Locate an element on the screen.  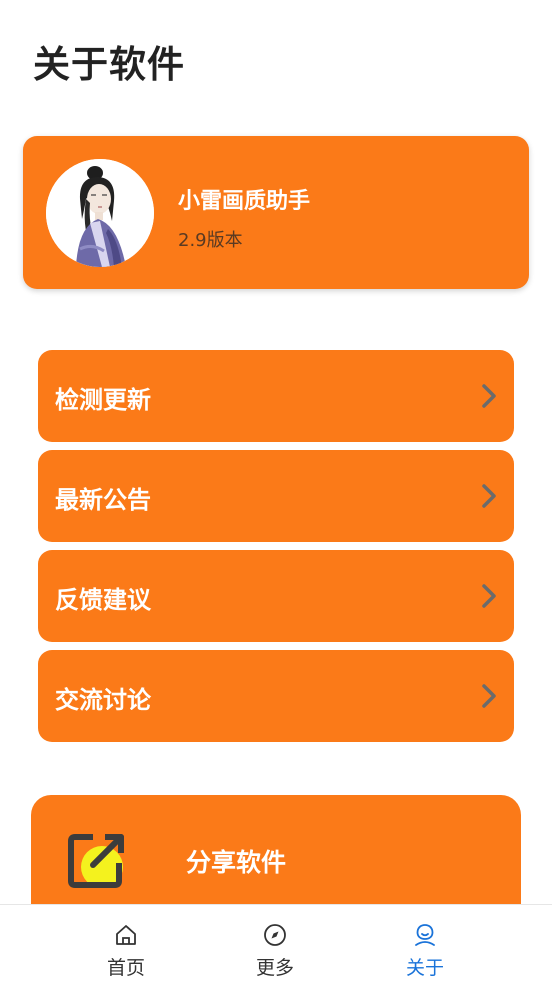
menu-item-discussion: 交流讨论 is located at coordinates (276, 696).